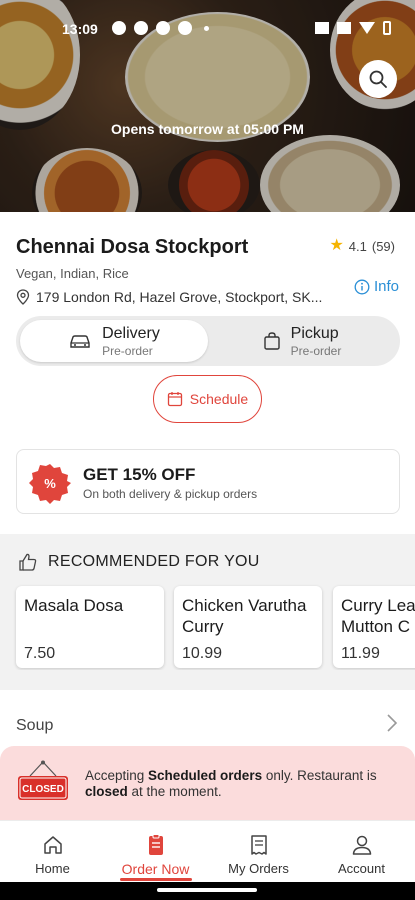 This screenshot has width=415, height=900. Describe the element at coordinates (119, 28) in the screenshot. I see `app-notification-icon` at that location.